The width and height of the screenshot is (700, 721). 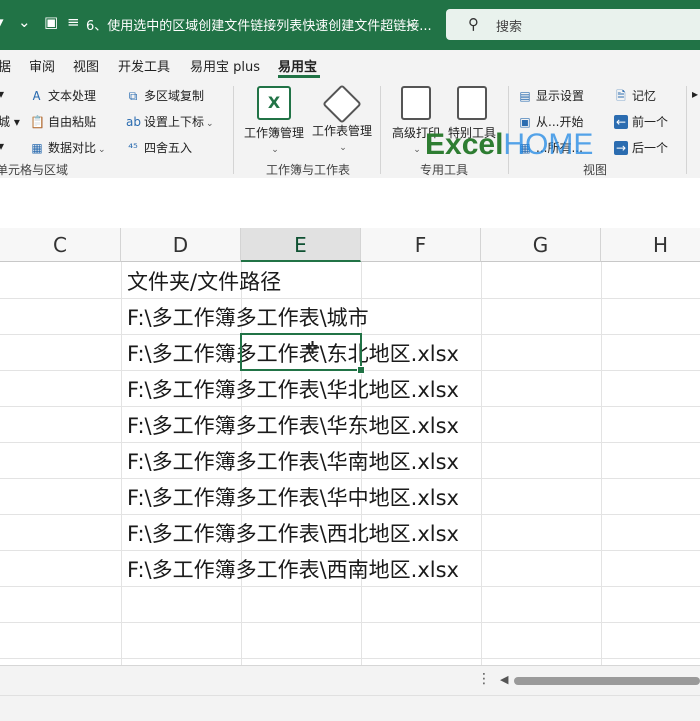 What do you see at coordinates (2, 94) in the screenshot?
I see `ribbon-cut-item: ▾` at bounding box center [2, 94].